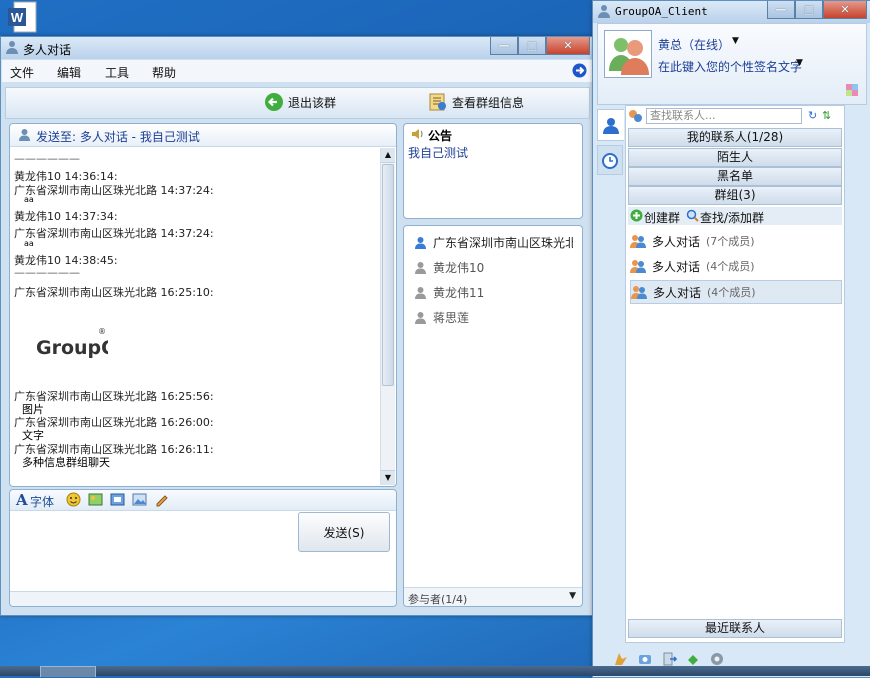 The width and height of the screenshot is (870, 678). I want to click on create-group-button: 创建群, so click(662, 217).